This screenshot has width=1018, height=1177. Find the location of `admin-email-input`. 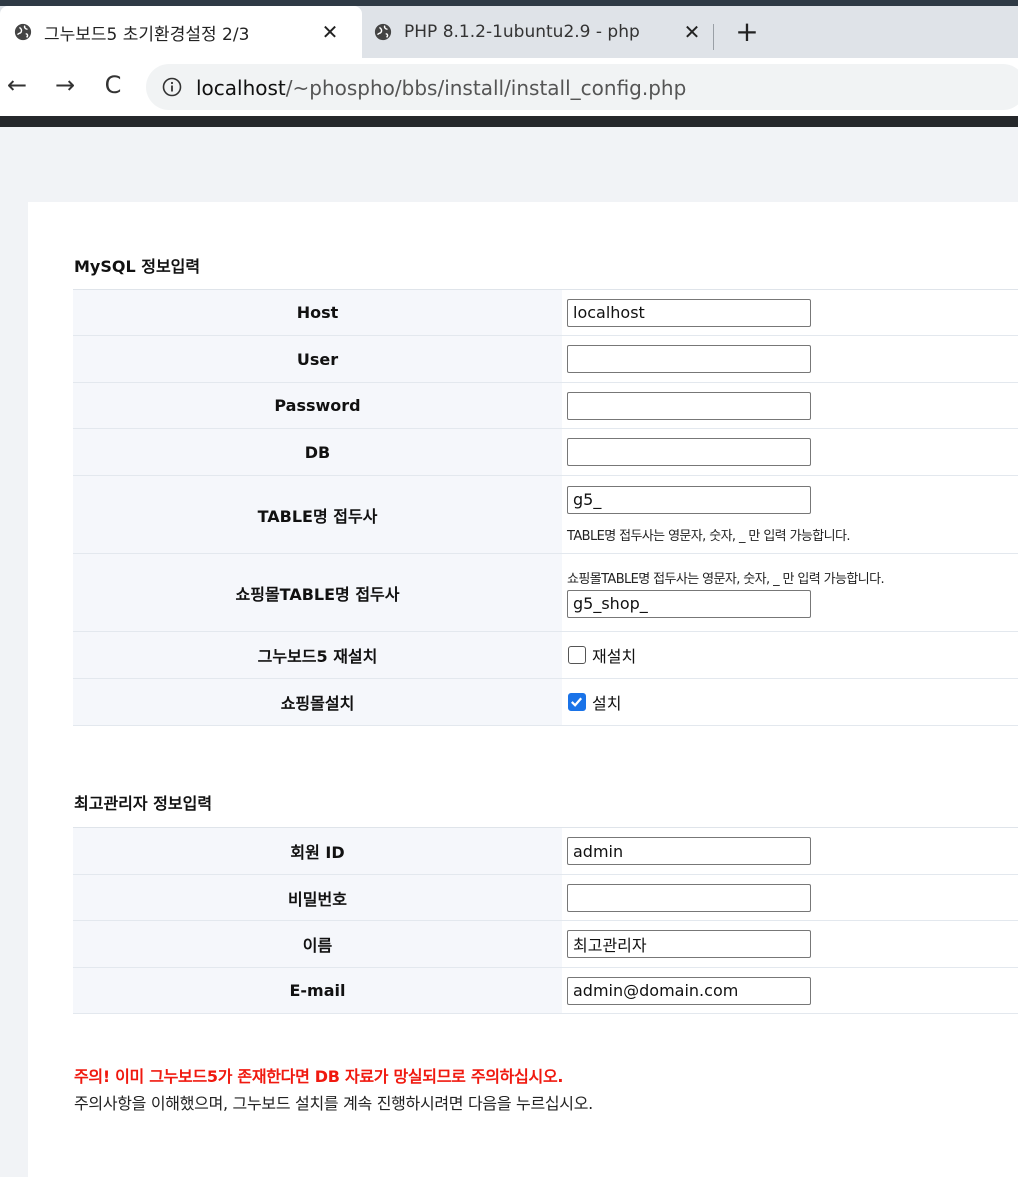

admin-email-input is located at coordinates (689, 990).